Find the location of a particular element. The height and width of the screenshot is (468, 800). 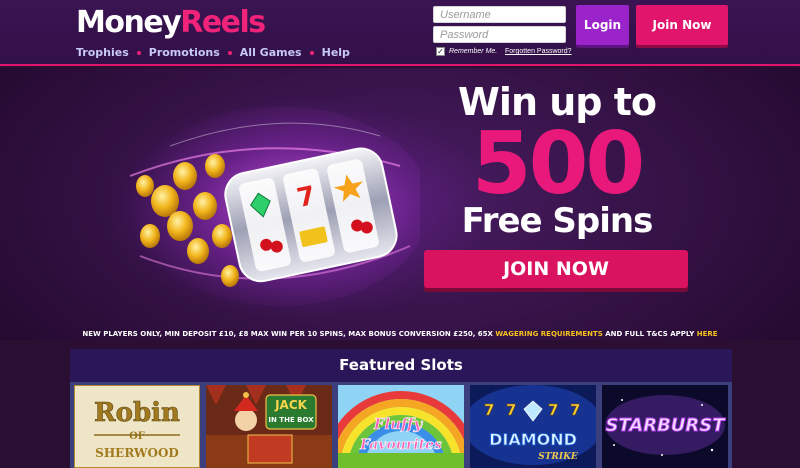

slot-robin-sherwood: SHERWOOD is located at coordinates (137, 453).